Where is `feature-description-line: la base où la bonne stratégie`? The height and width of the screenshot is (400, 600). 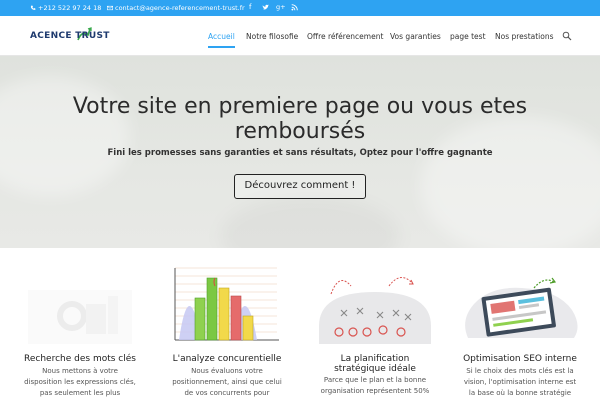
feature-description-line: la base où la bonne stratégie is located at coordinates (520, 393).